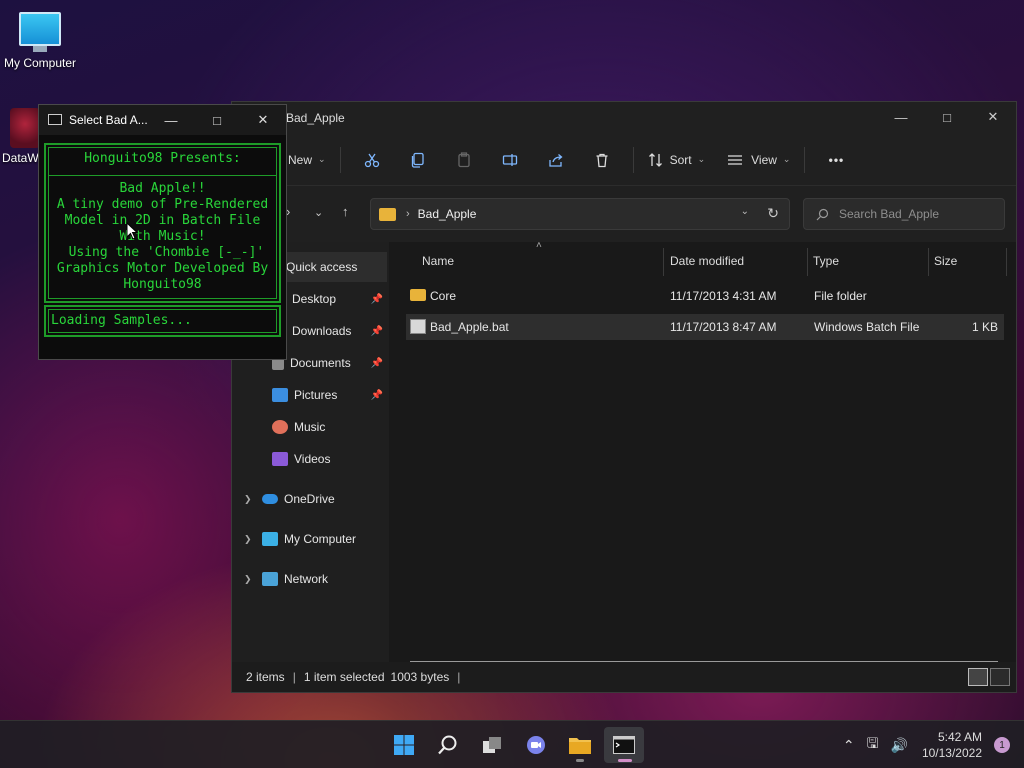 The width and height of the screenshot is (1024, 768). Describe the element at coordinates (171, 120) in the screenshot. I see `console-minimize-button: —` at that location.